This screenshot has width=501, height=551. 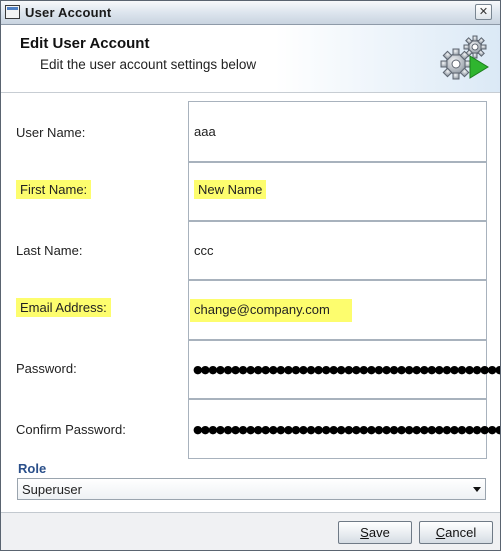 What do you see at coordinates (148, 64) in the screenshot?
I see `header-subtitle: Edit the user account settings below` at bounding box center [148, 64].